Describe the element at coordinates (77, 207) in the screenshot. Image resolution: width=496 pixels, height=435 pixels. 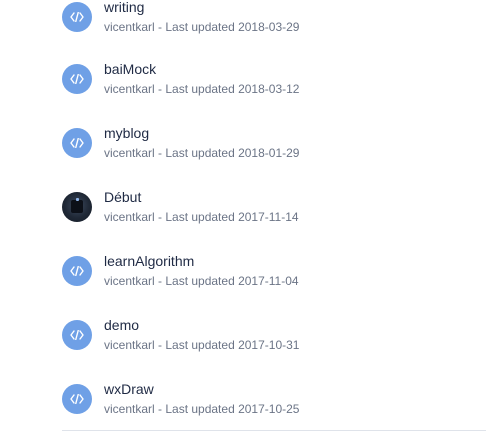
I see `avatar` at that location.